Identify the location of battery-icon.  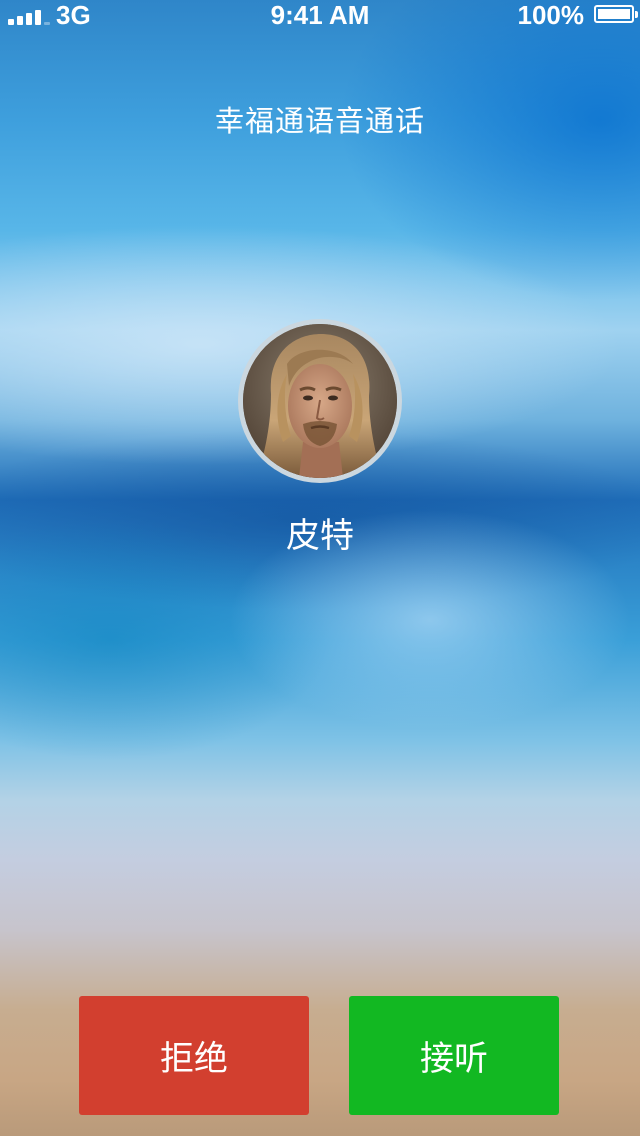
(616, 14).